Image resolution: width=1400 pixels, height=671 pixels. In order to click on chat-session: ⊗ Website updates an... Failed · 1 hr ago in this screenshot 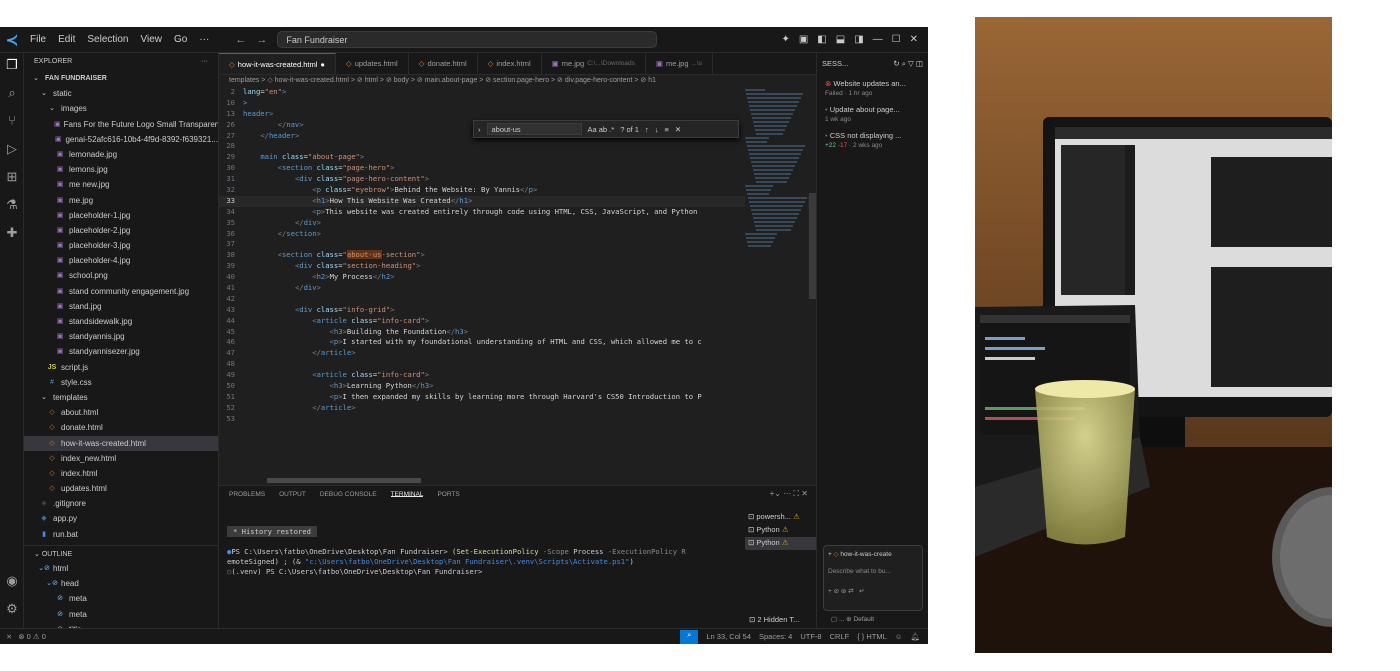, I will do `click(872, 88)`.